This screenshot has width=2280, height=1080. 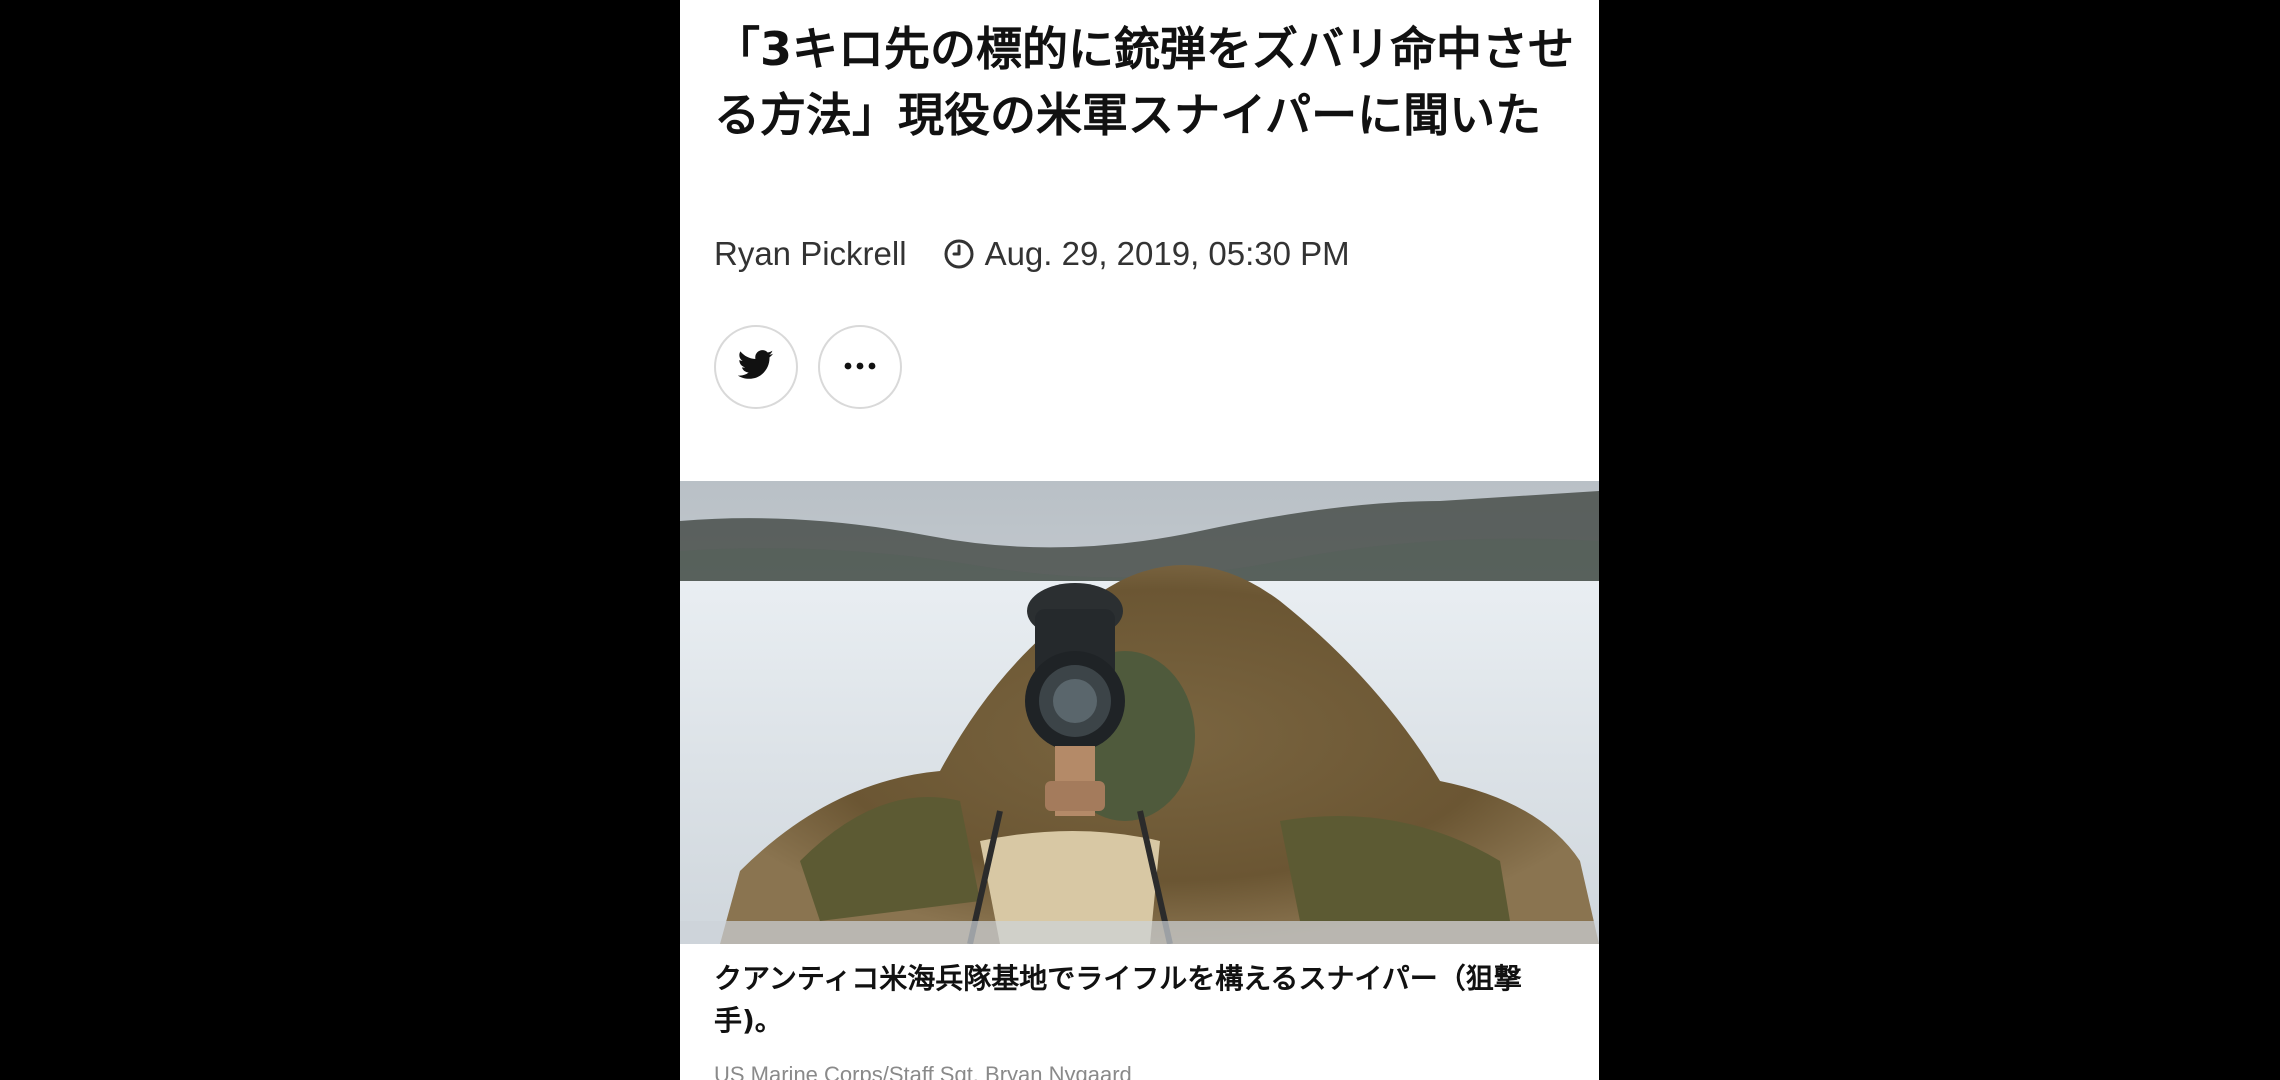 What do you see at coordinates (959, 254) in the screenshot?
I see `clock-icon` at bounding box center [959, 254].